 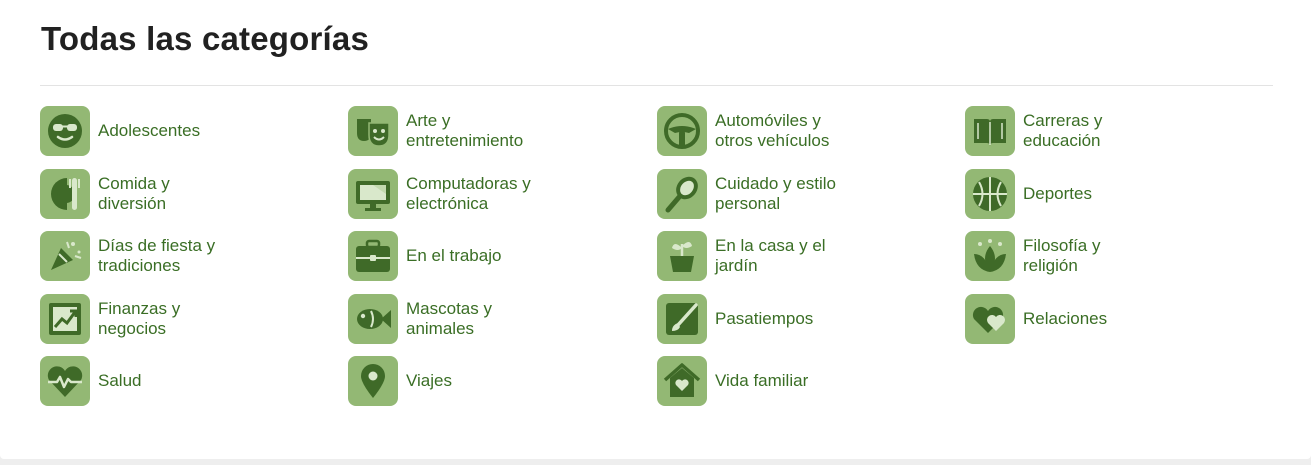 I want to click on hairbrush-icon, so click(x=682, y=193).